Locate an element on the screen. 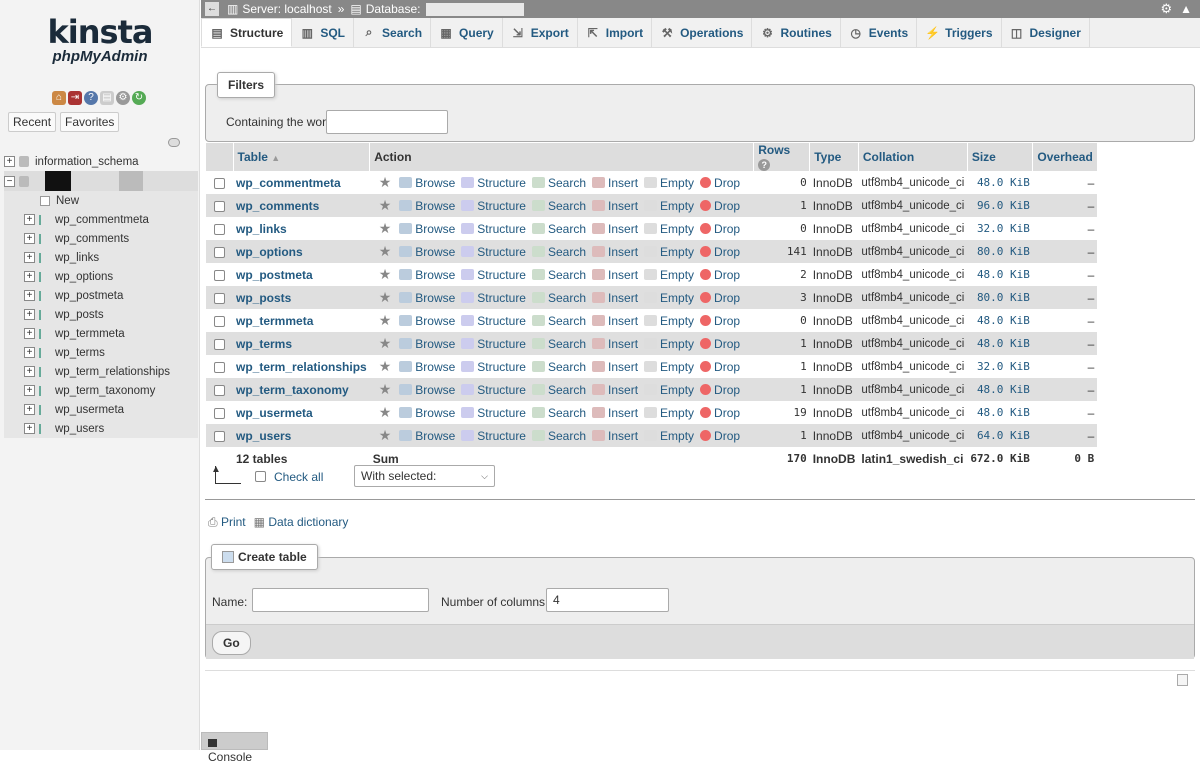  tab-label: Designer is located at coordinates (1055, 33).